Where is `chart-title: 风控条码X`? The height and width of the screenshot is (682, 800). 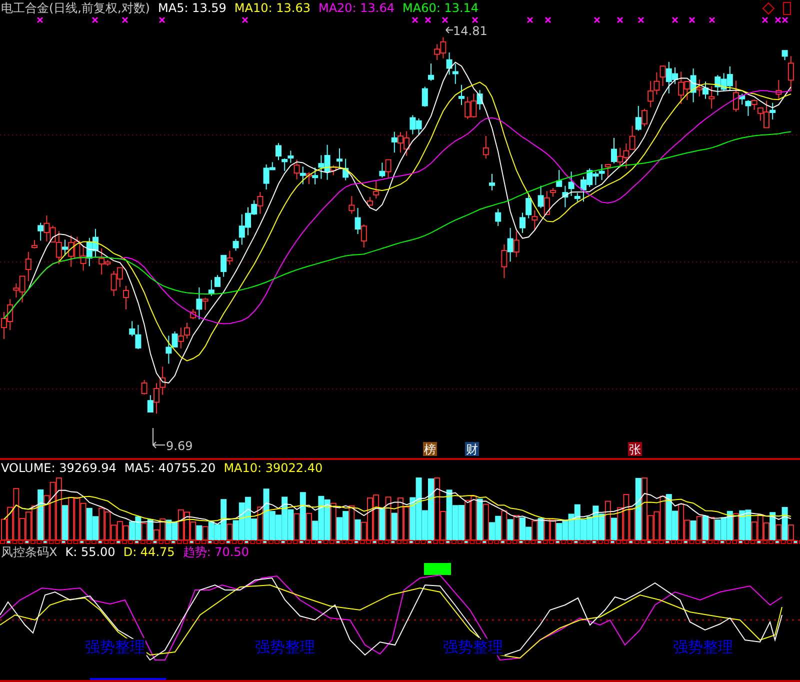
chart-title: 风控条码X is located at coordinates (29, 552).